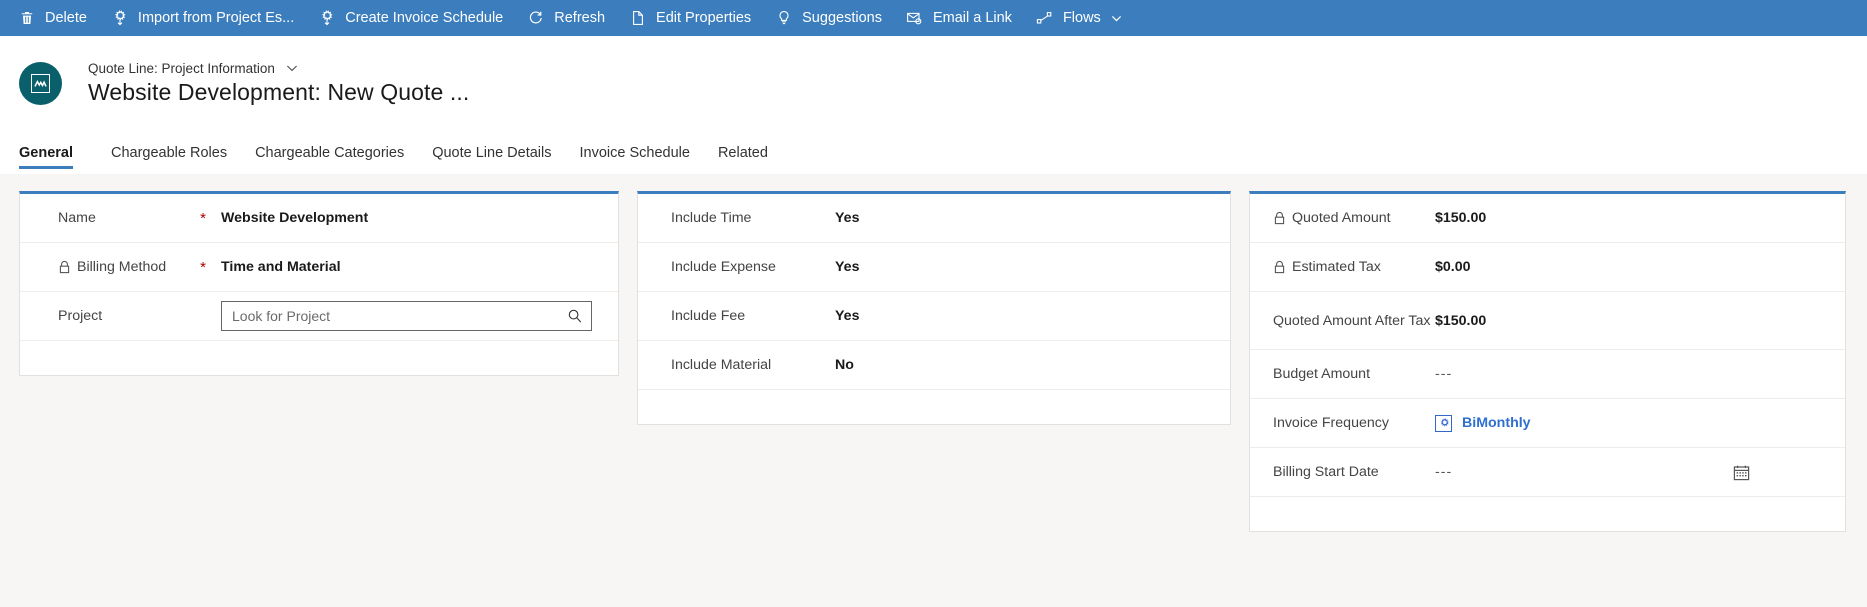 The width and height of the screenshot is (1867, 607). Describe the element at coordinates (730, 365) in the screenshot. I see `field-label-include-material: Include Material` at that location.